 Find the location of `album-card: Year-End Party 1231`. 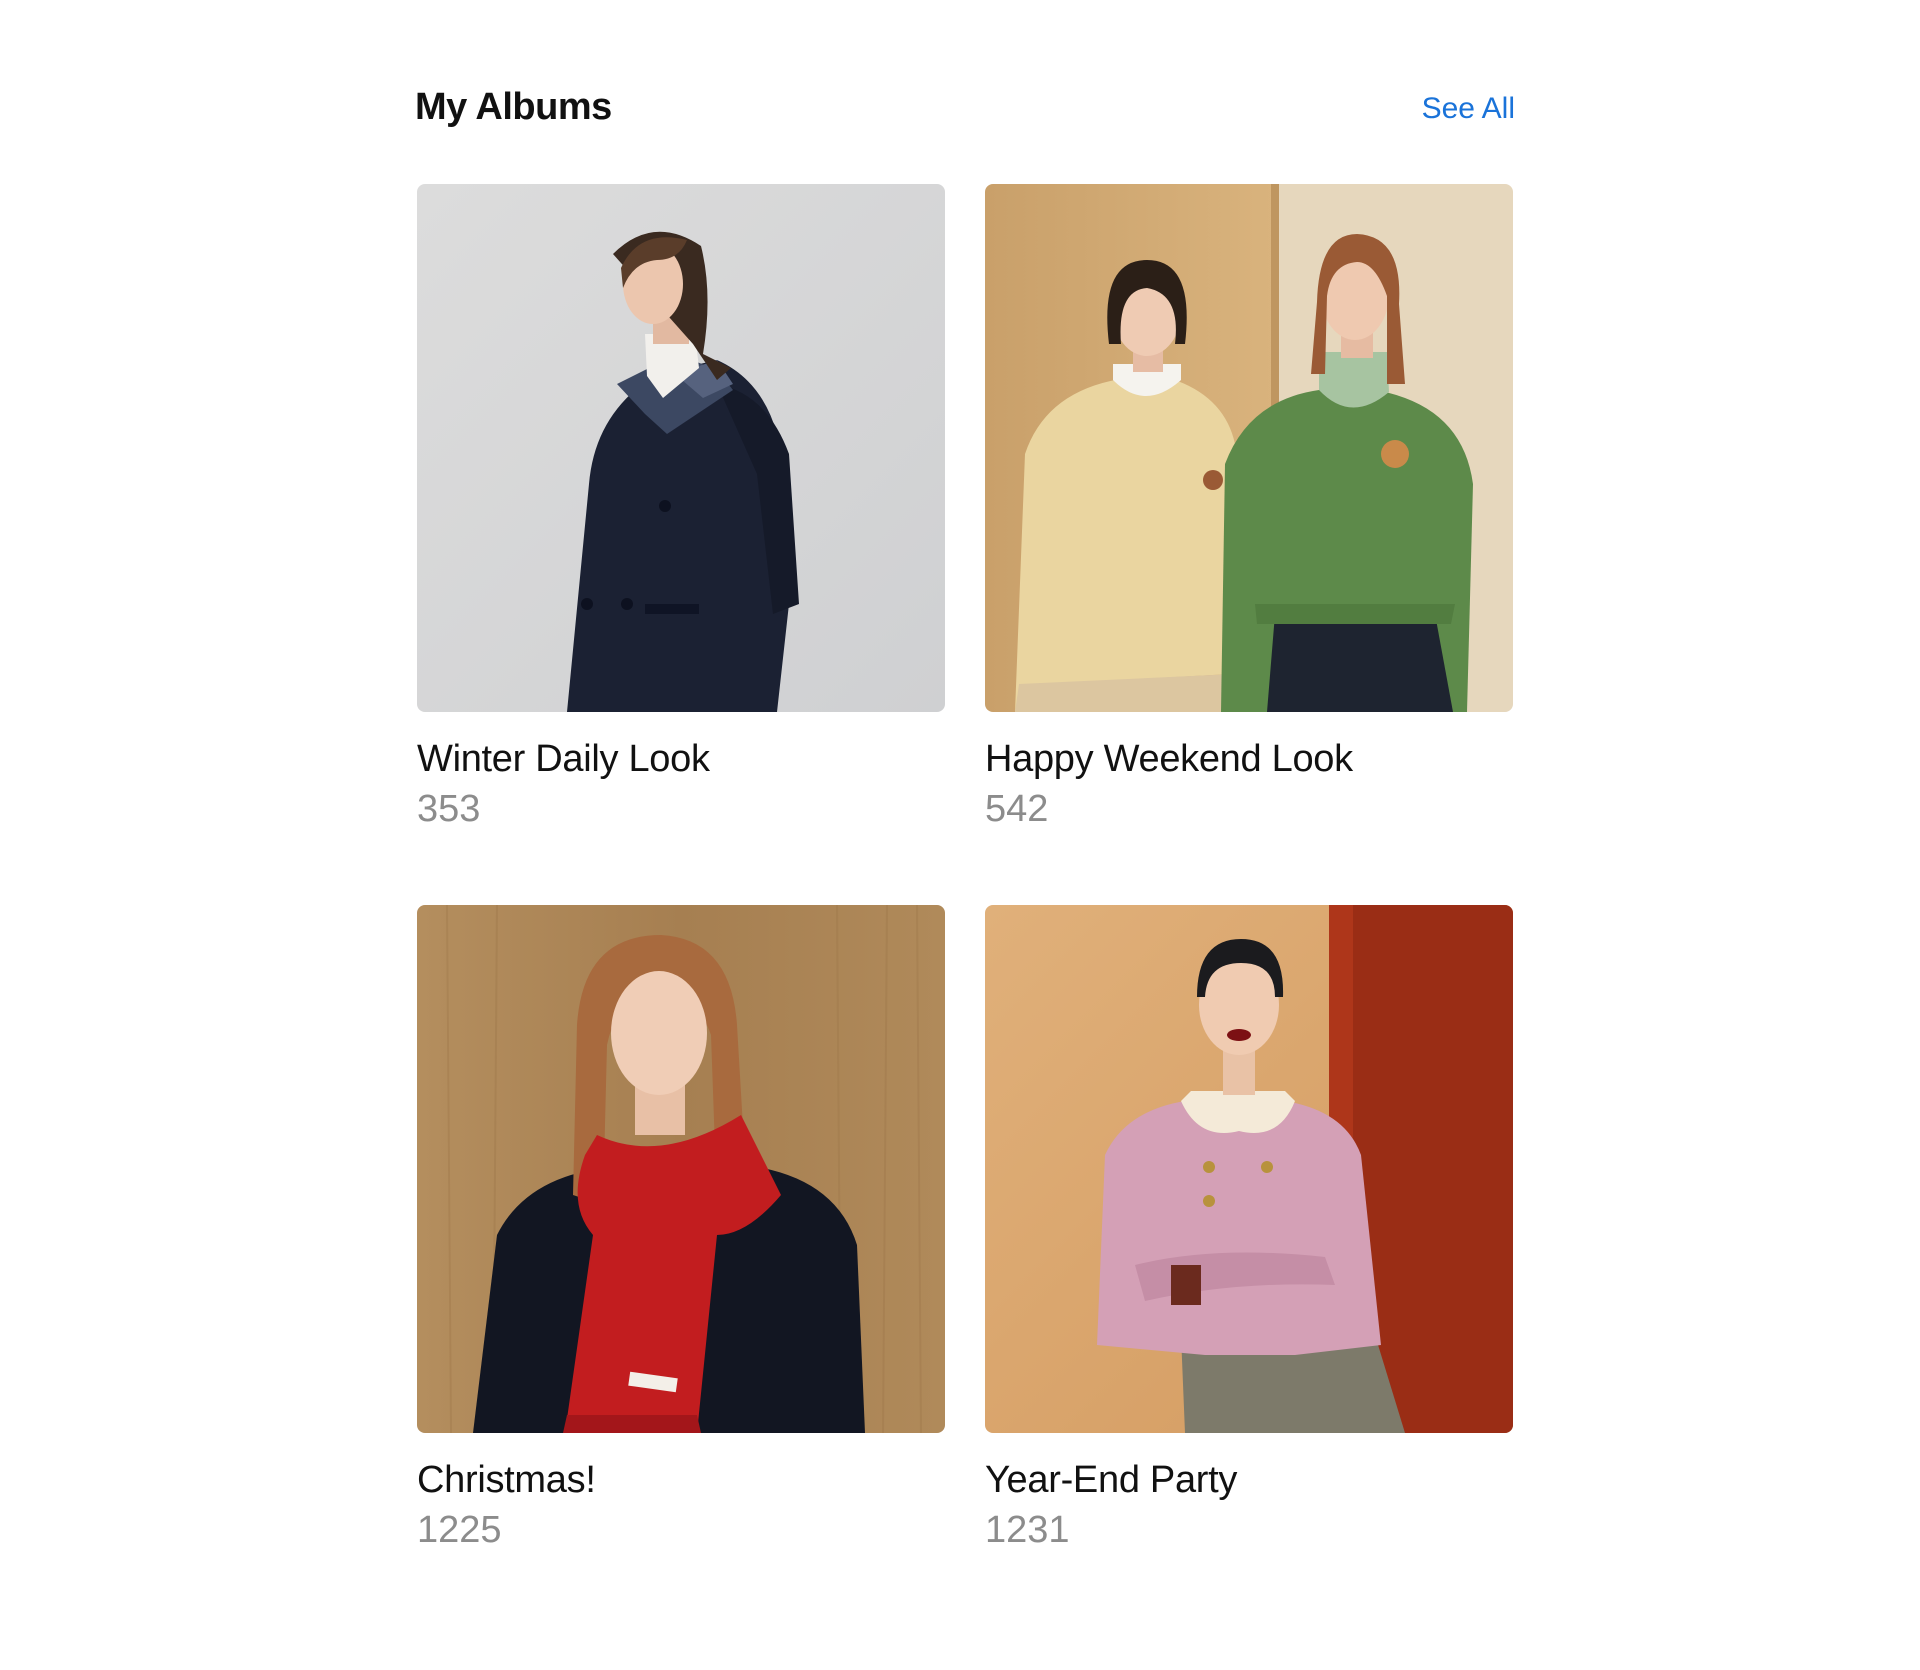

album-card: Year-End Party 1231 is located at coordinates (1249, 1229).